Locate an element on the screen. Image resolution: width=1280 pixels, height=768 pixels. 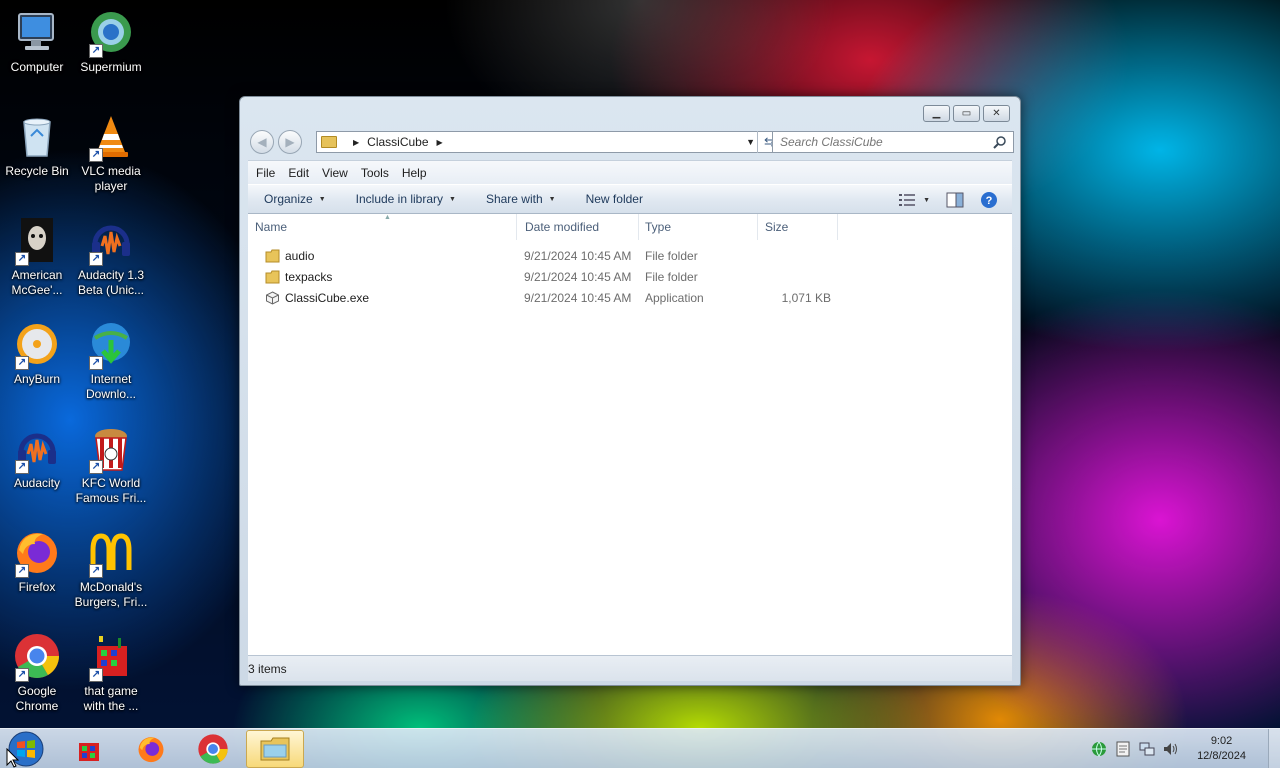
change-view-button: ▼ is located at coordinates (914, 200).